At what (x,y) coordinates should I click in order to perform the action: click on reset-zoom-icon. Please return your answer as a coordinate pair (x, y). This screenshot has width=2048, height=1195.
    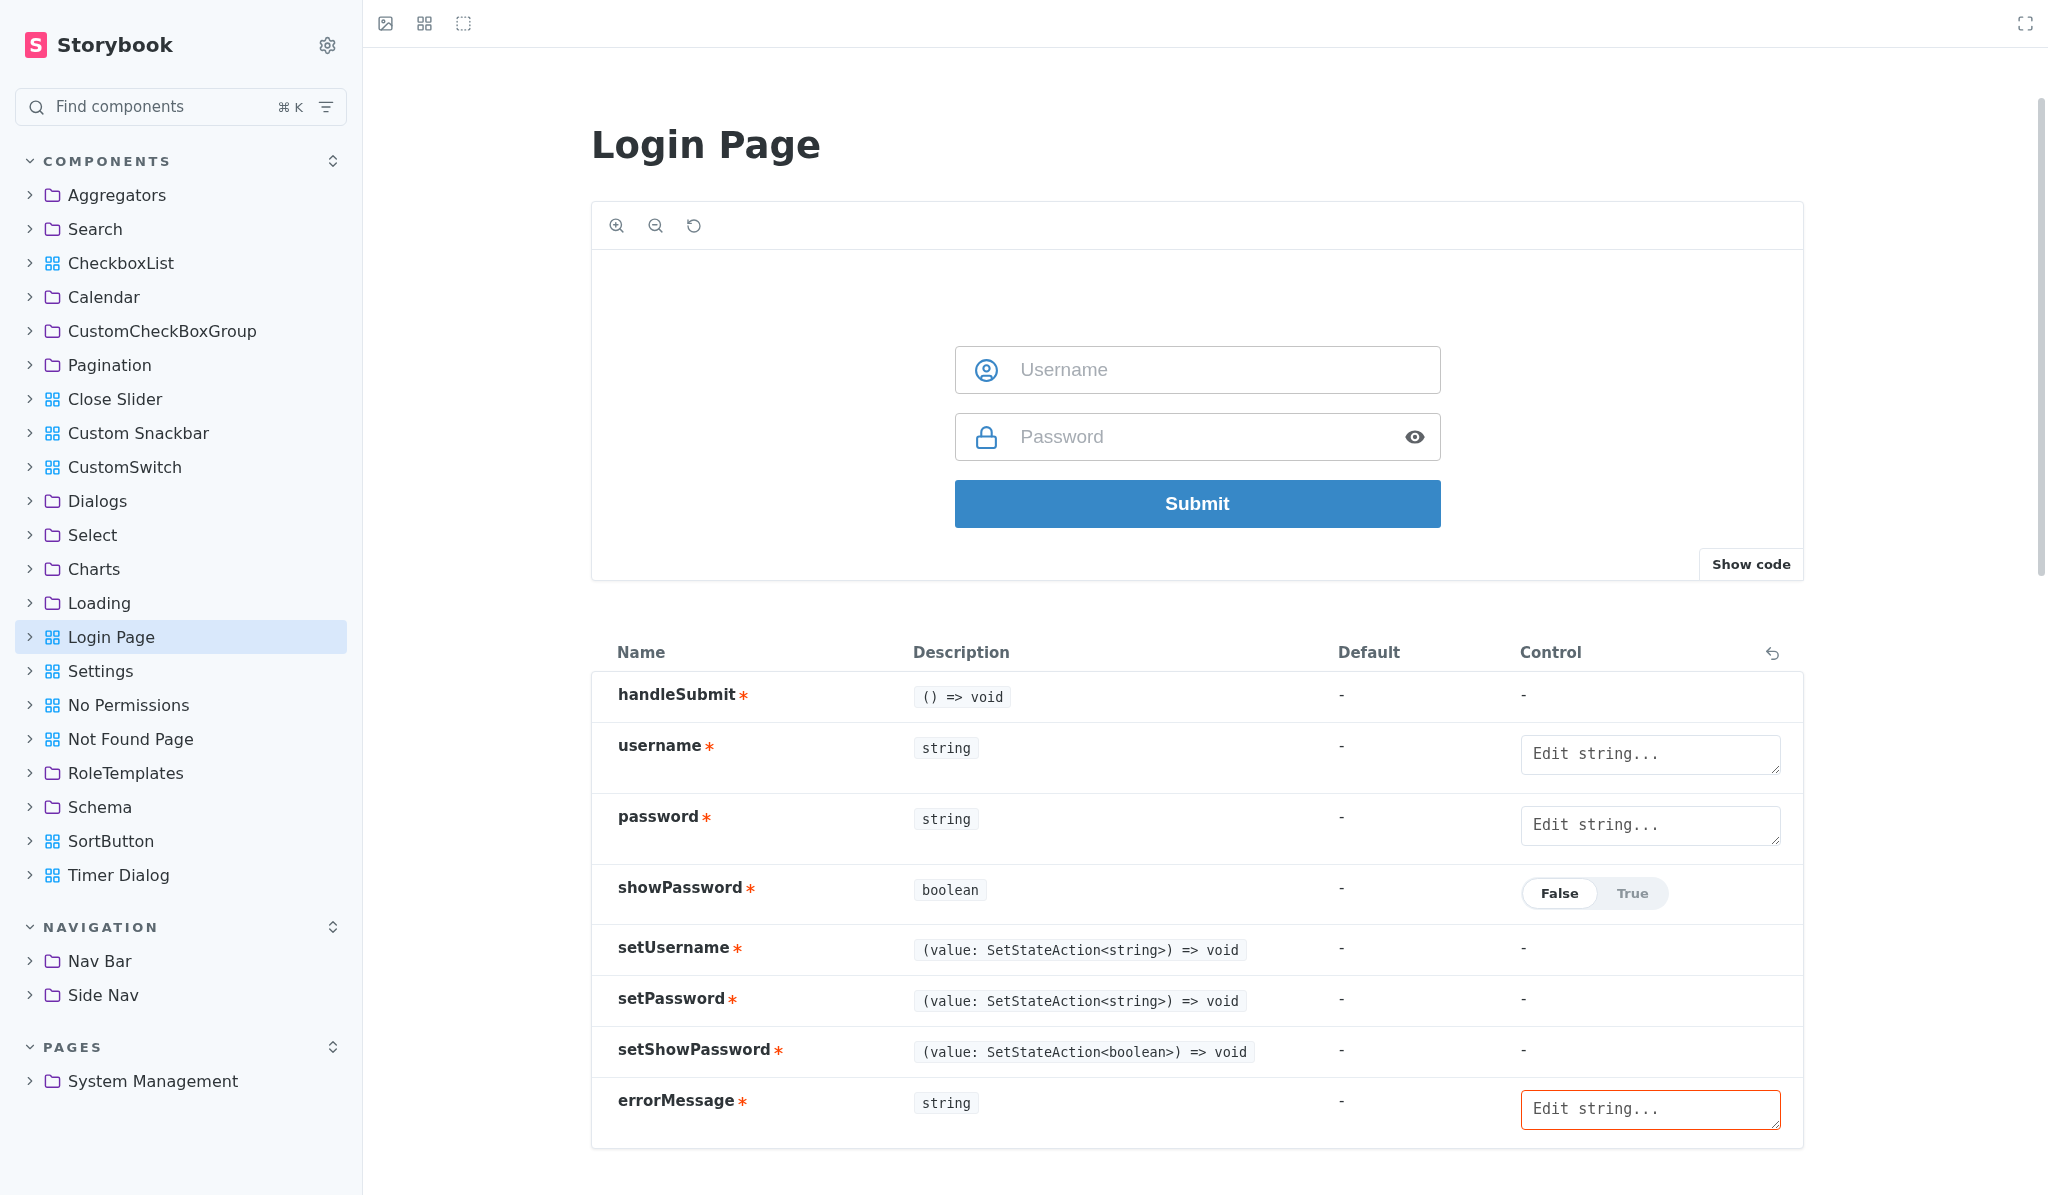
    Looking at the image, I should click on (694, 225).